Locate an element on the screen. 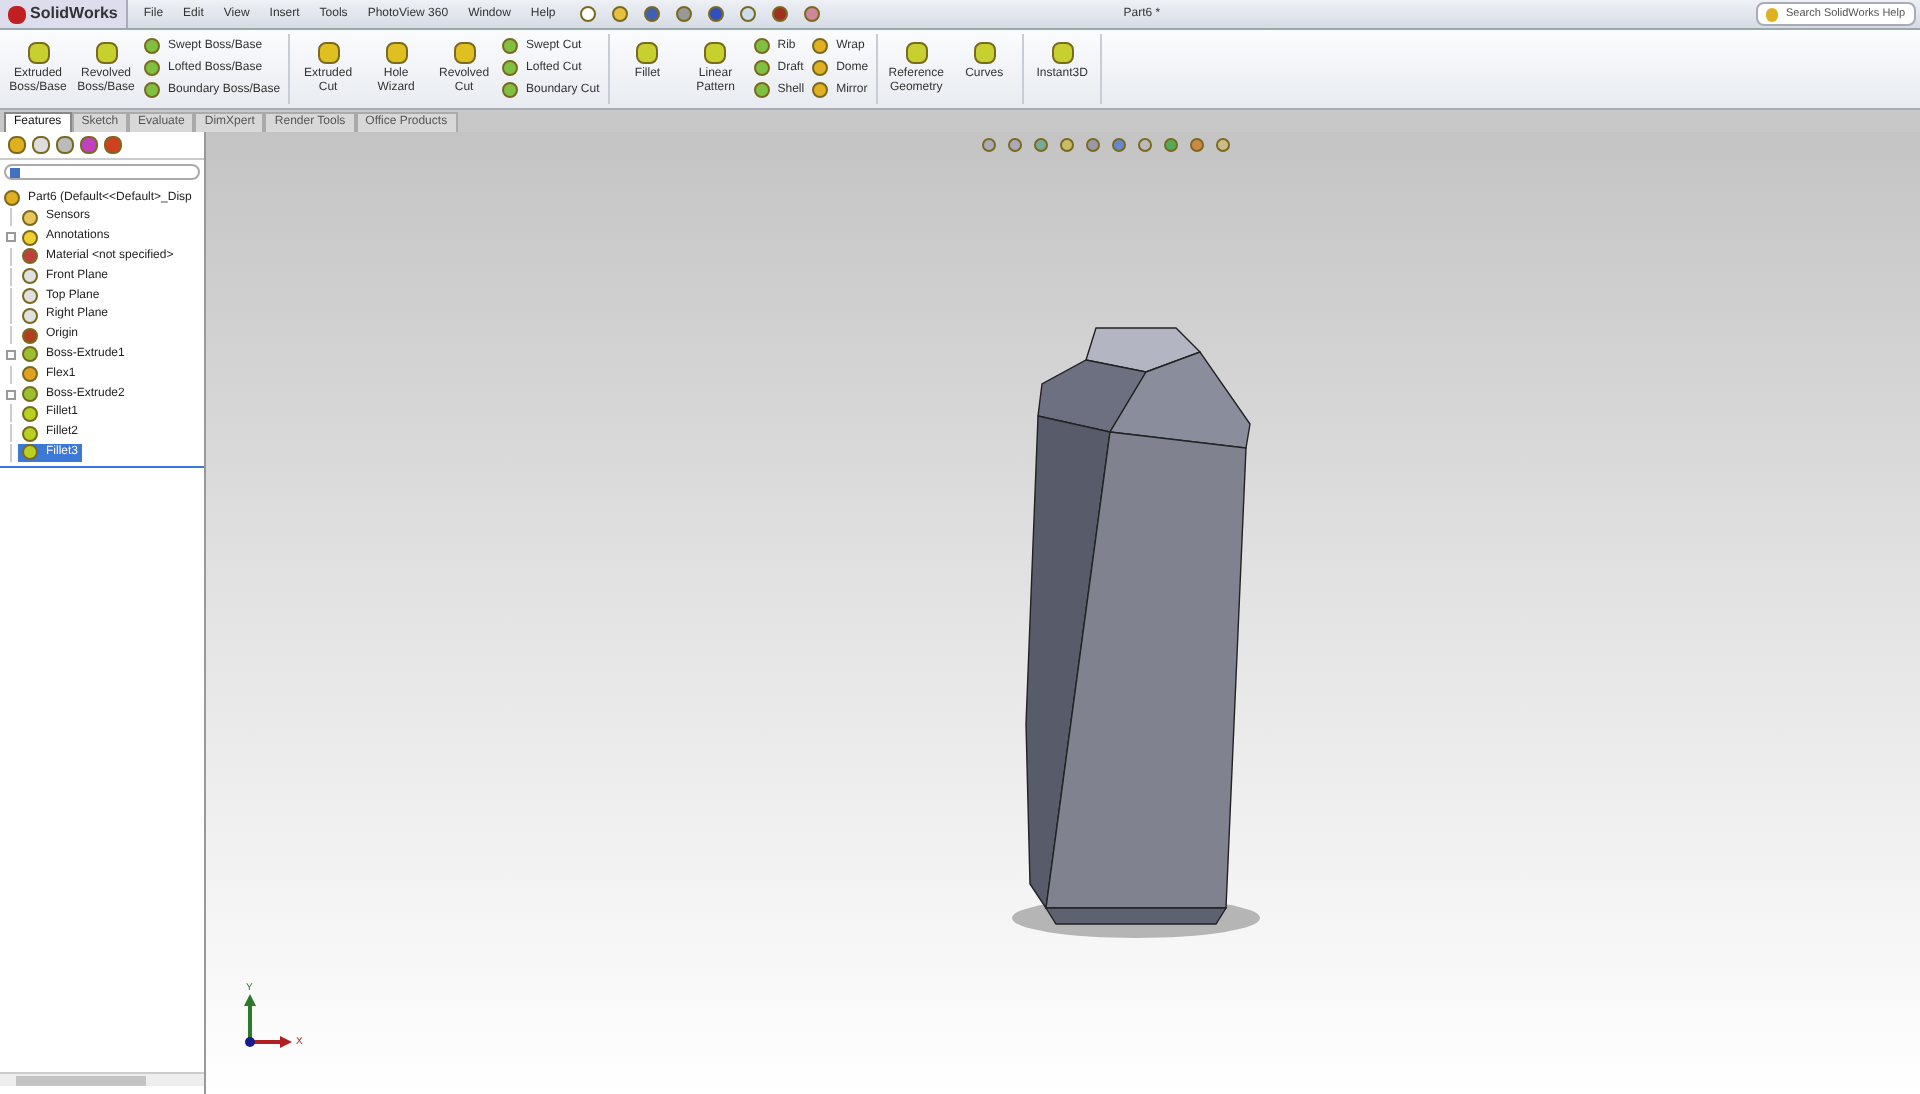 The image size is (1920, 1094). filter-field is located at coordinates (102, 172).